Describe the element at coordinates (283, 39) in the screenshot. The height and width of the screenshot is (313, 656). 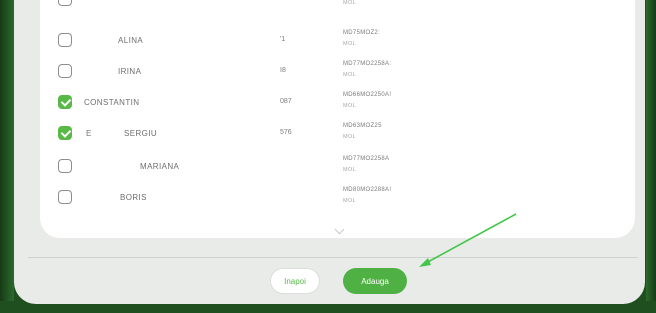
I see `person-number: '1` at that location.